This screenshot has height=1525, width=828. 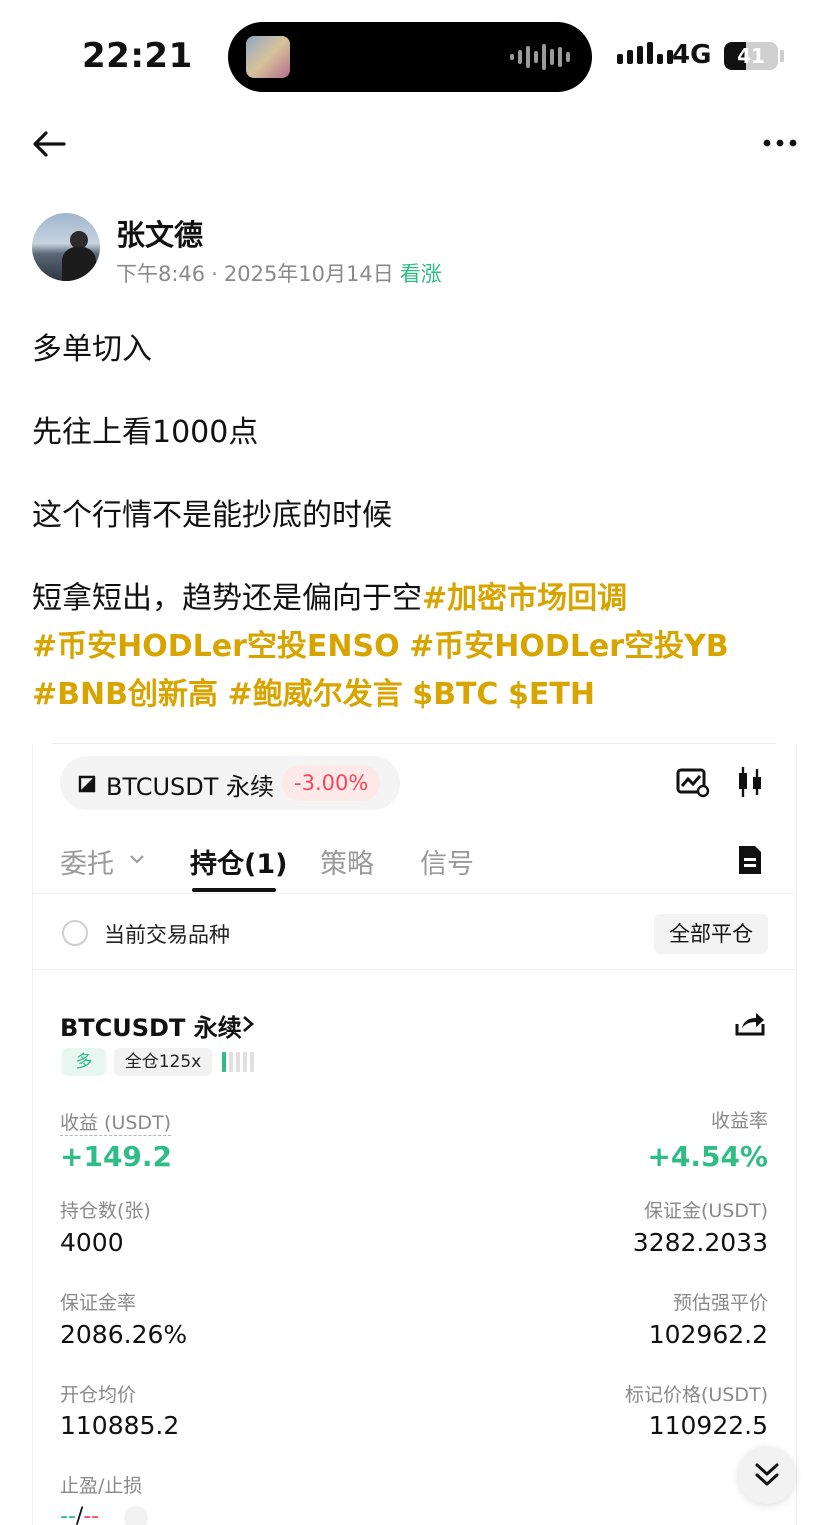 I want to click on network-type: 4G, so click(x=692, y=55).